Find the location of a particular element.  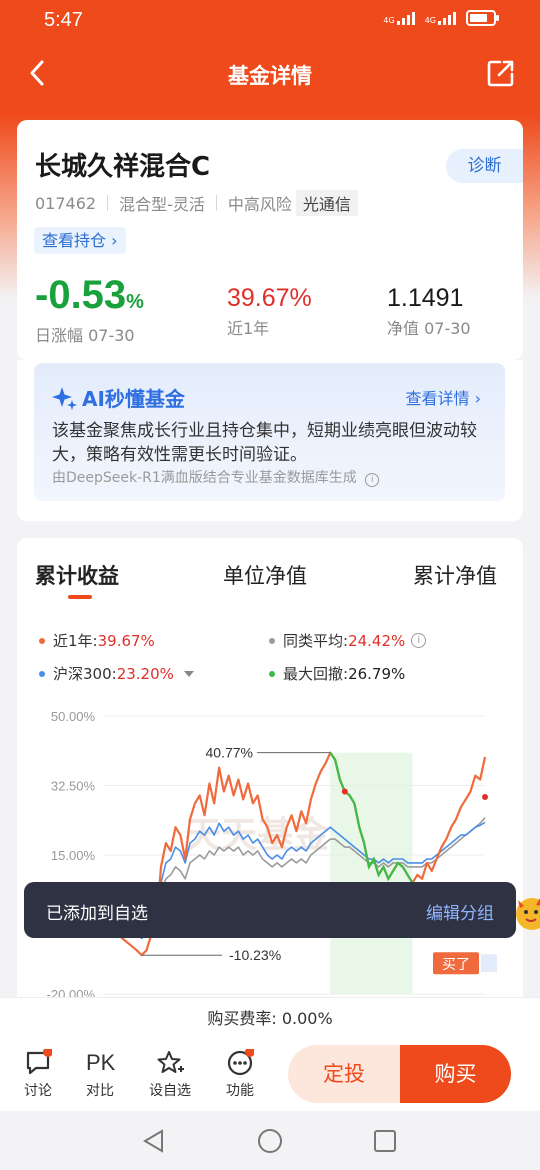

buy-button: 购买 is located at coordinates (455, 1074).